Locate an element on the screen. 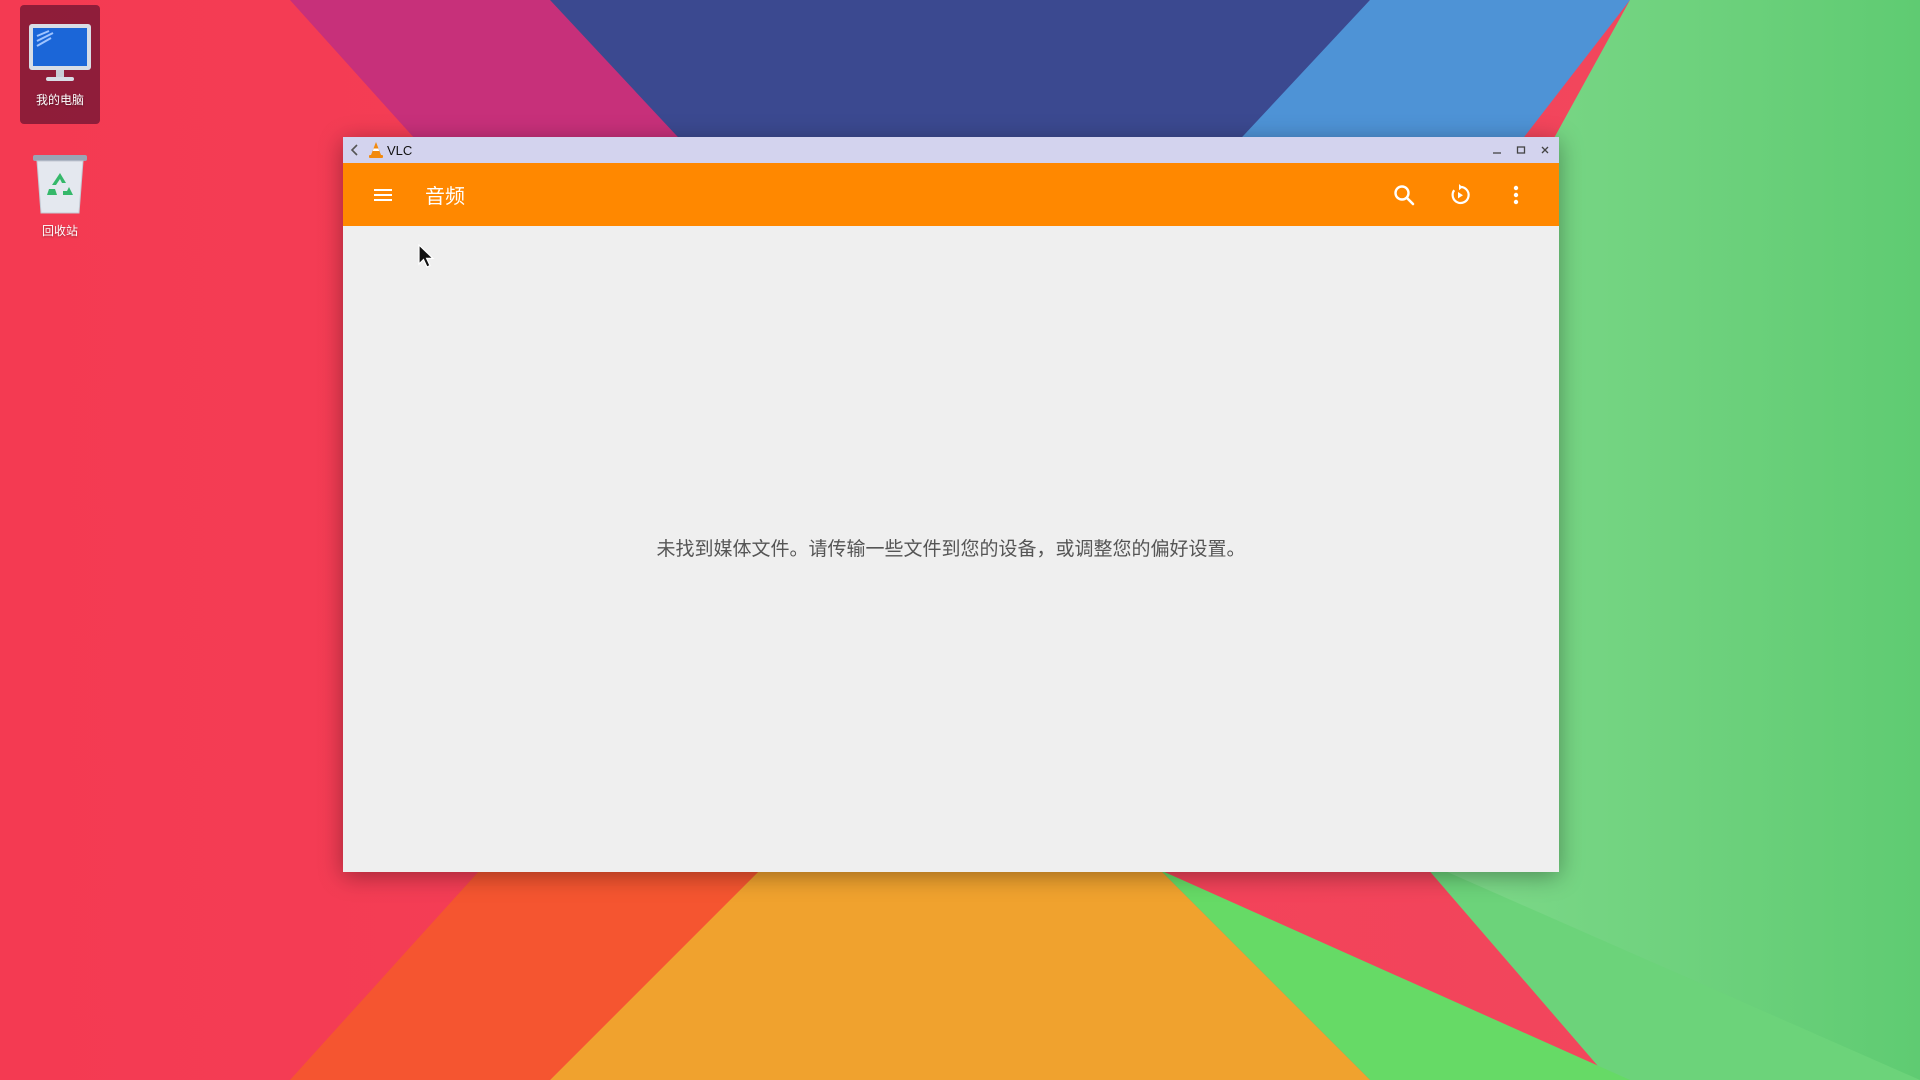 The width and height of the screenshot is (1920, 1080). close-icon is located at coordinates (1545, 150).